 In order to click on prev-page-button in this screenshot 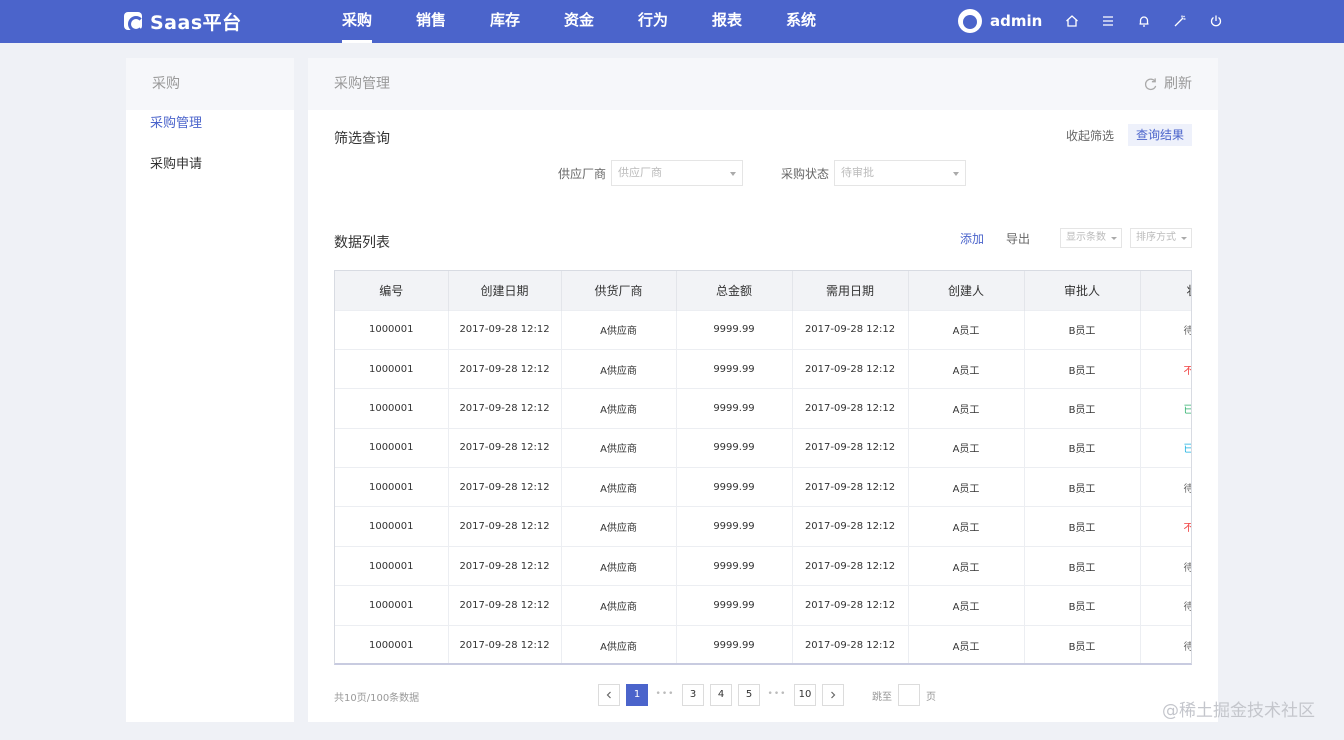, I will do `click(609, 695)`.